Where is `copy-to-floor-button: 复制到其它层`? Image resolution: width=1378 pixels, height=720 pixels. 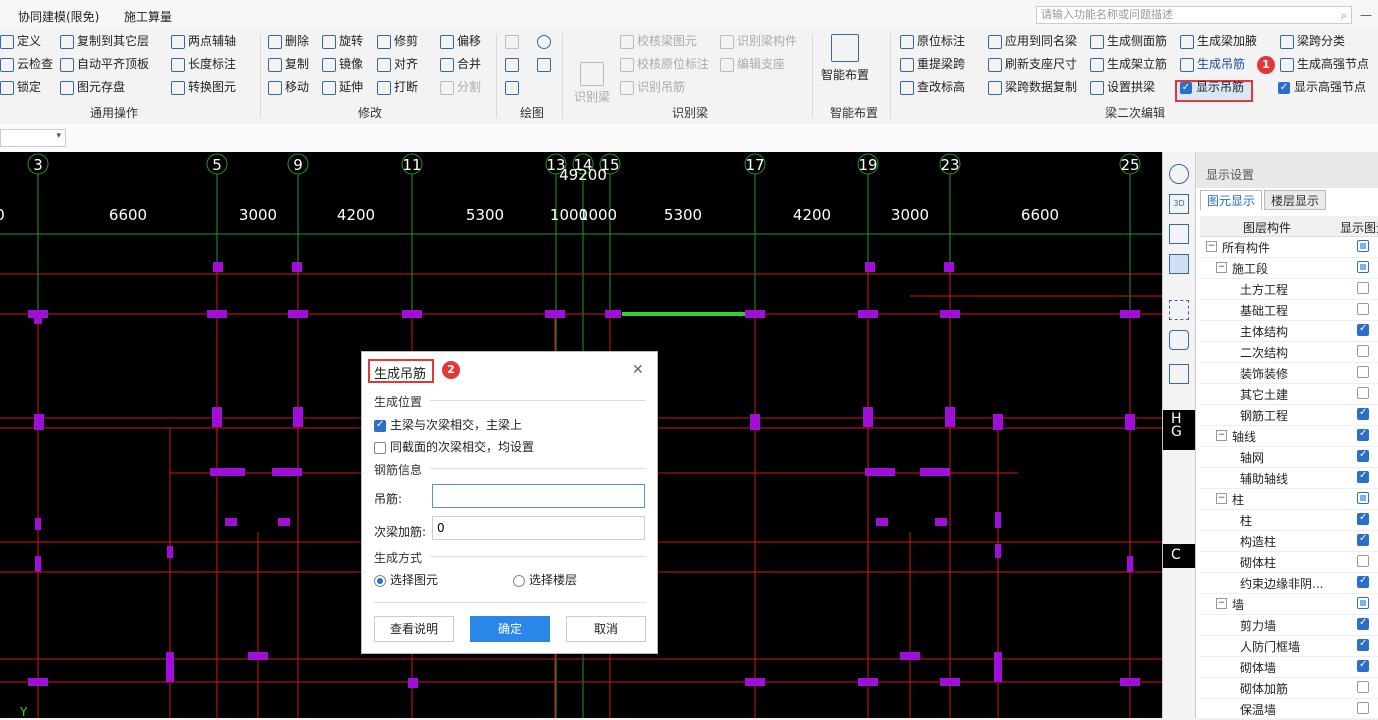
copy-to-floor-button: 复制到其它层 is located at coordinates (104, 41).